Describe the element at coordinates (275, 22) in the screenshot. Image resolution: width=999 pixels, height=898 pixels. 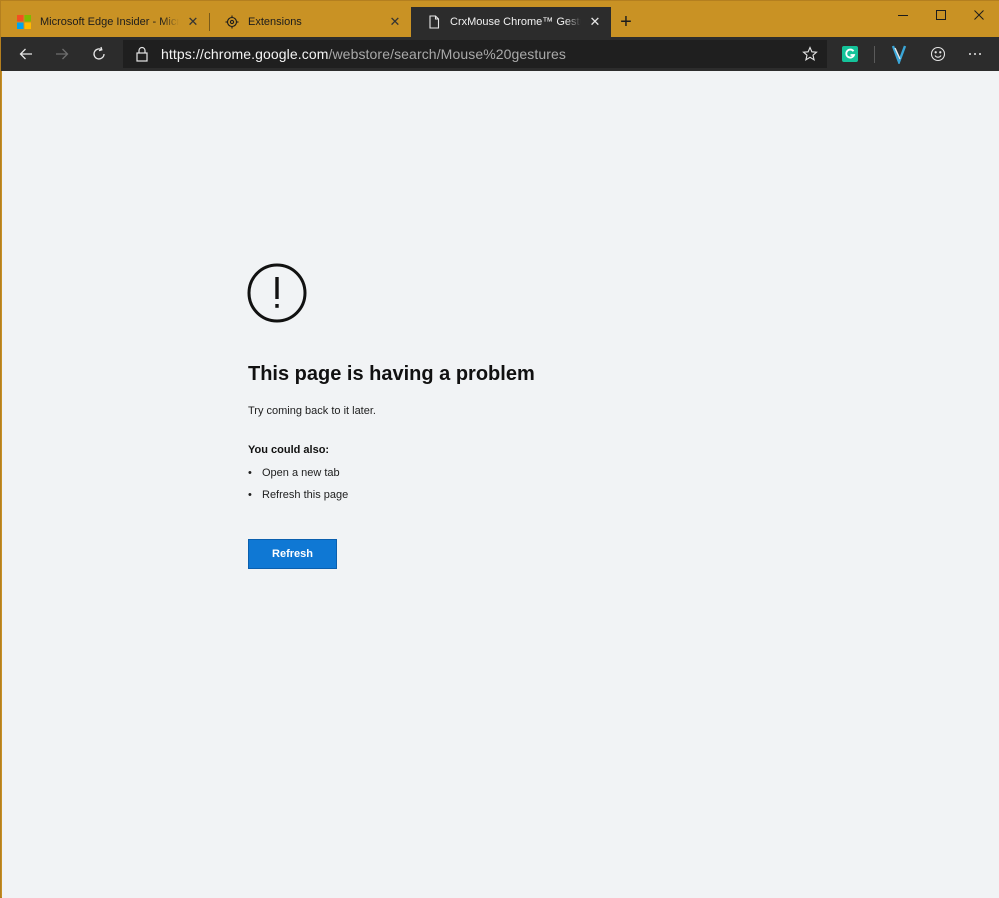
I see `tab-title: Extensions` at that location.